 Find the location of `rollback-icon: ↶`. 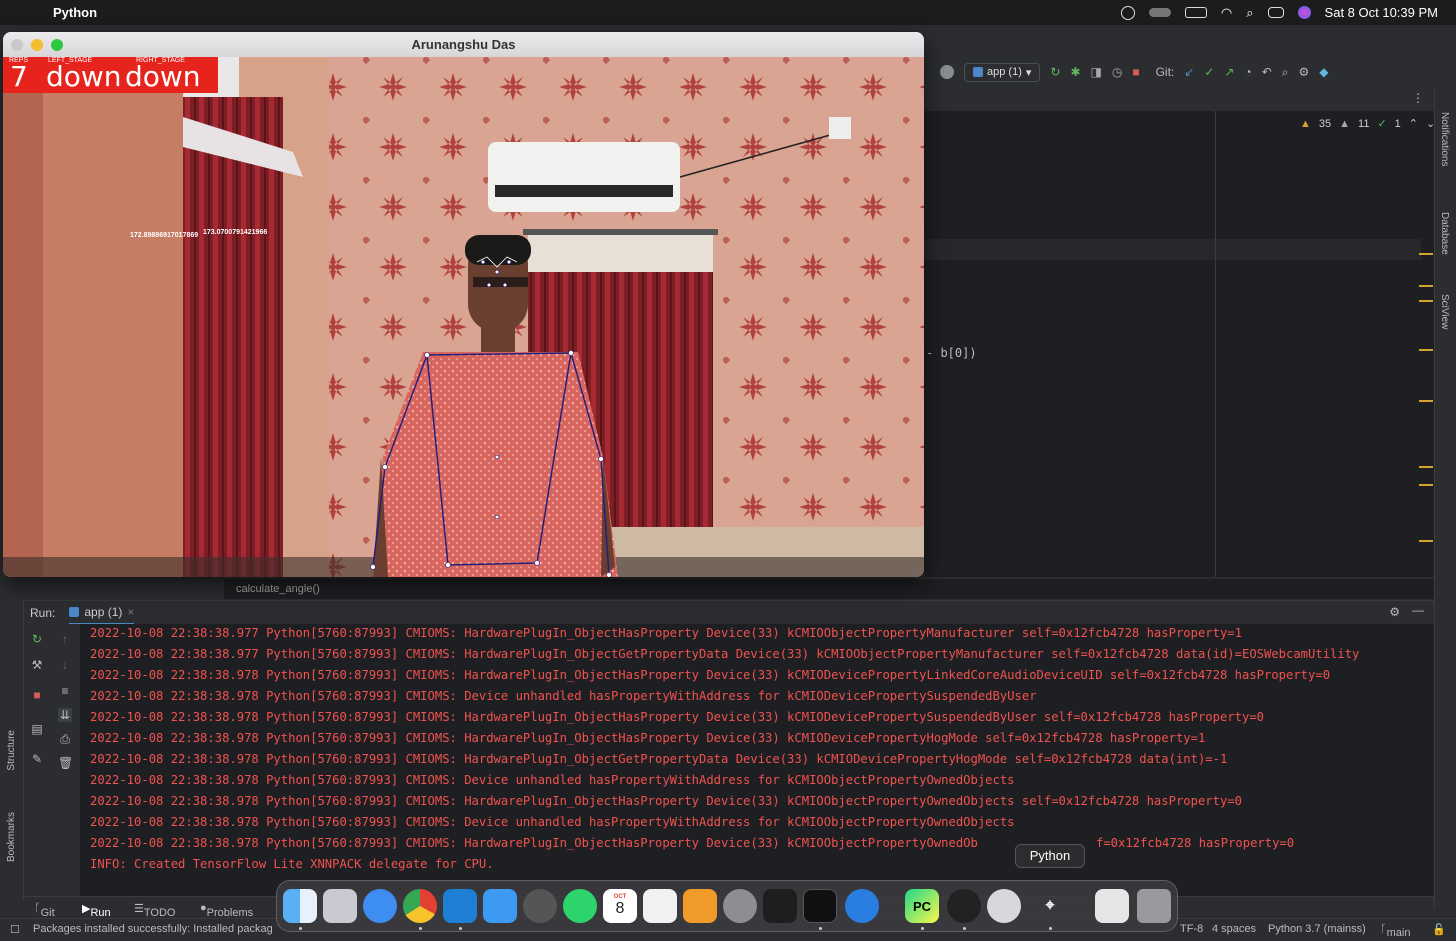

rollback-icon: ↶ is located at coordinates (1267, 72).